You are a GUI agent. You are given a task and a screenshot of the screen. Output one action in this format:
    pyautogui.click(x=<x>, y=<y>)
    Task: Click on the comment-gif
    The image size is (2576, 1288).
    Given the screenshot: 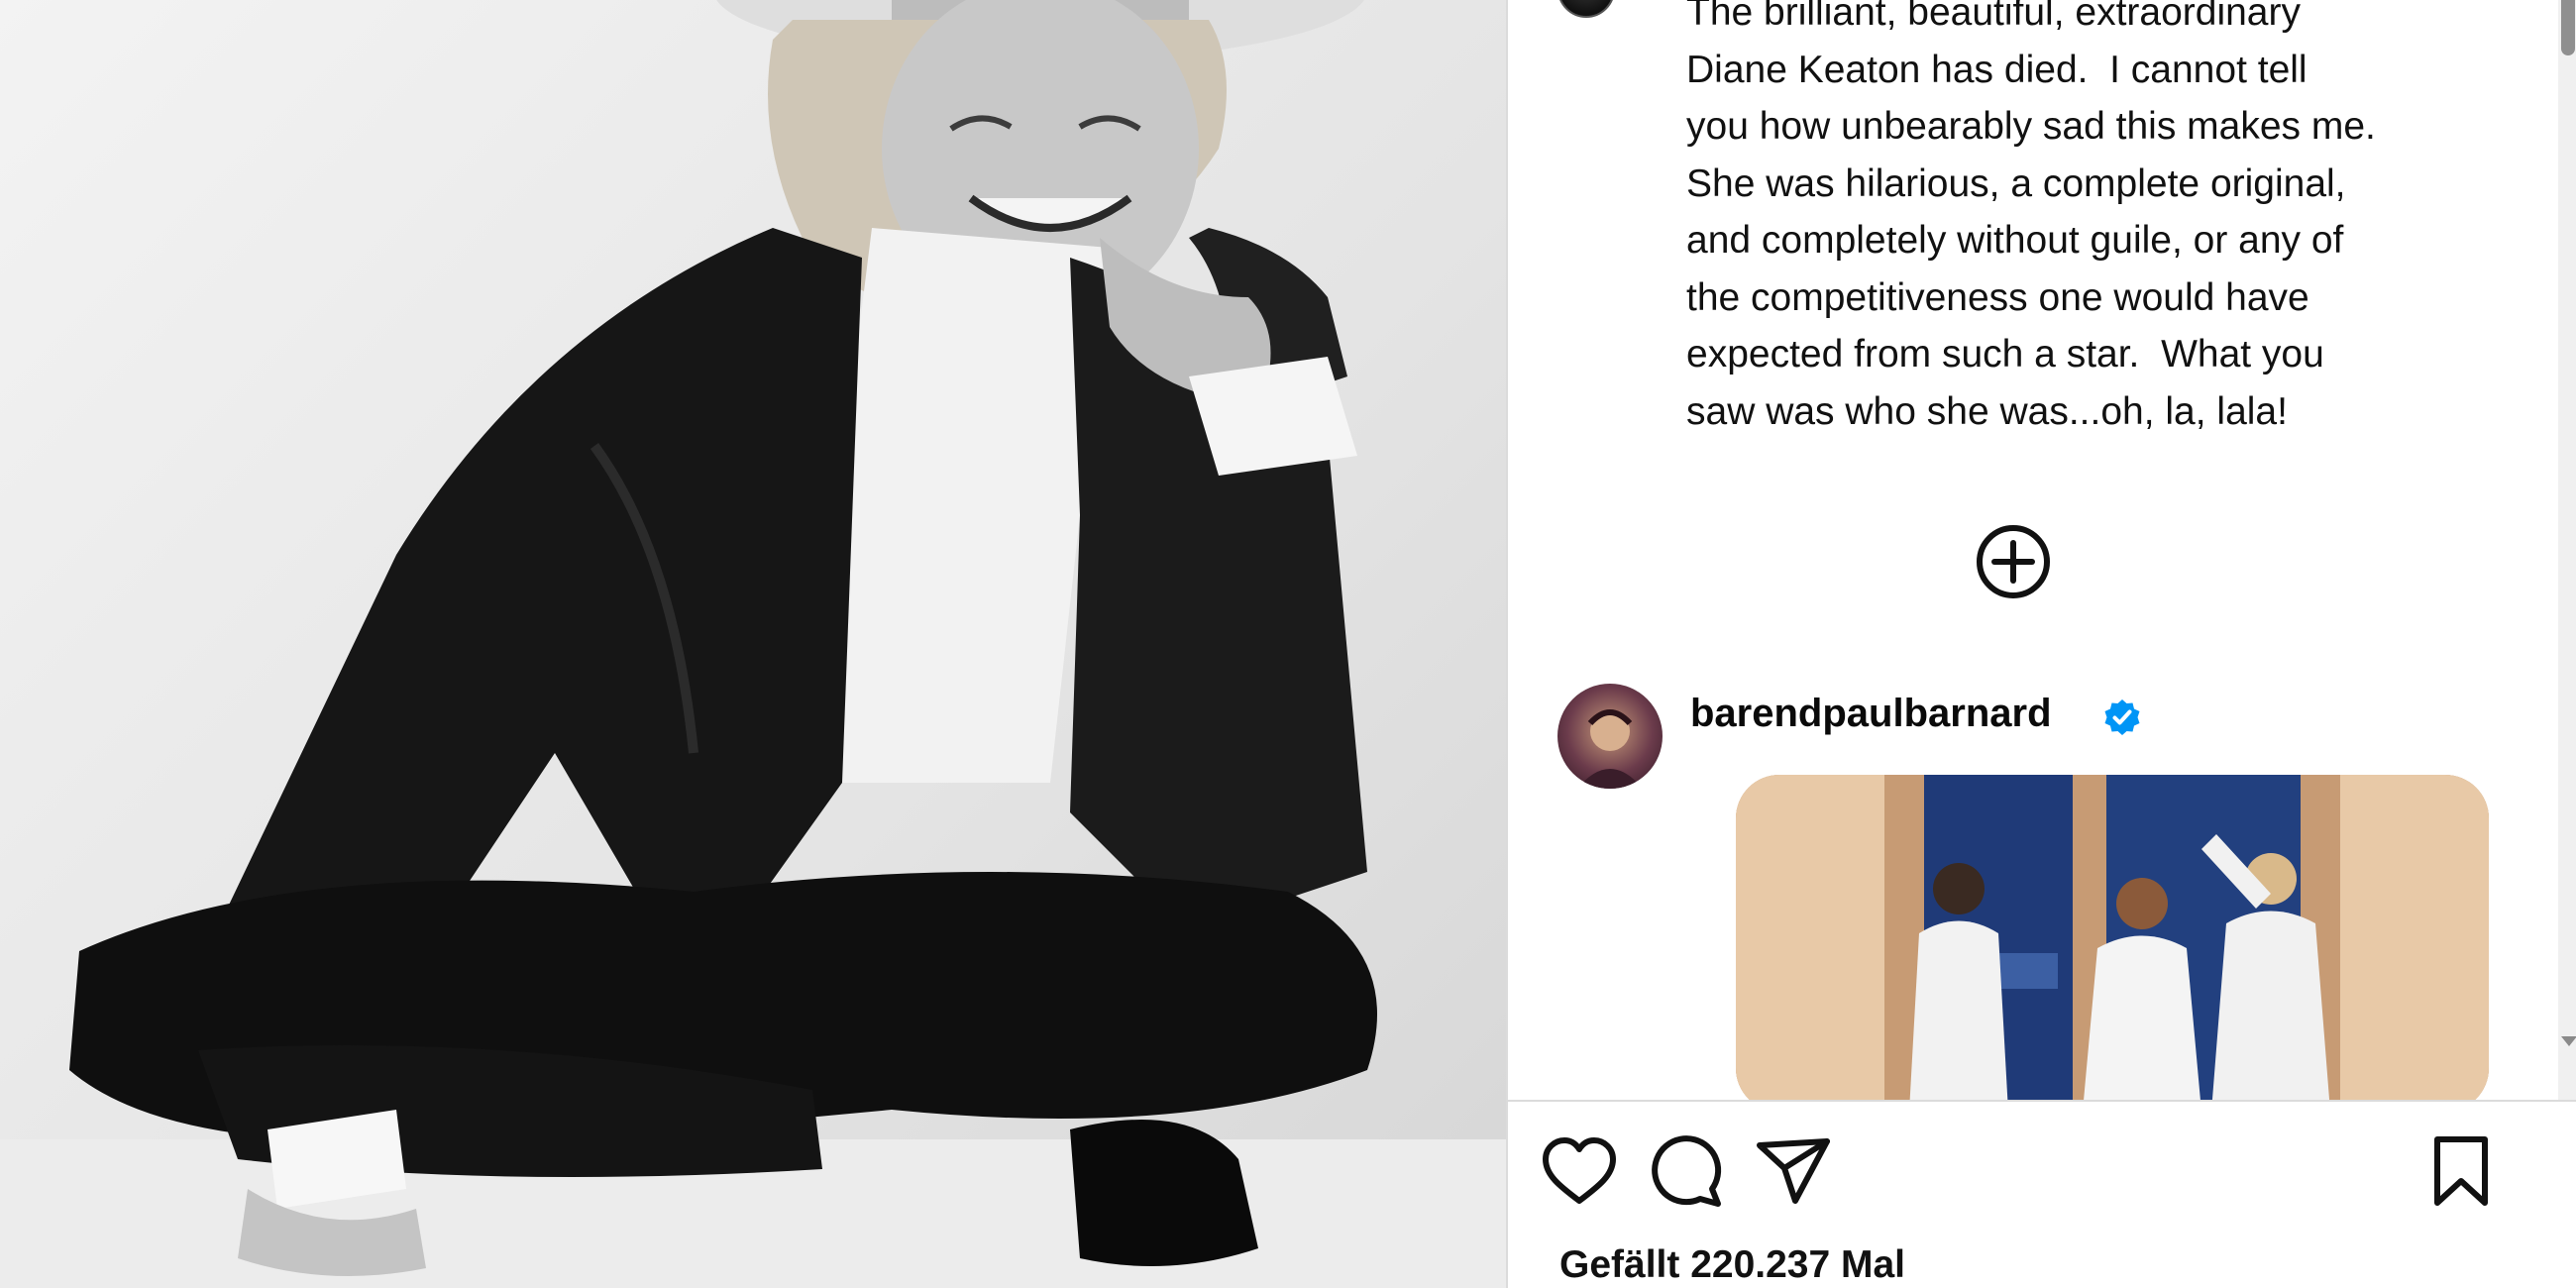 What is the action you would take?
    pyautogui.click(x=2112, y=938)
    